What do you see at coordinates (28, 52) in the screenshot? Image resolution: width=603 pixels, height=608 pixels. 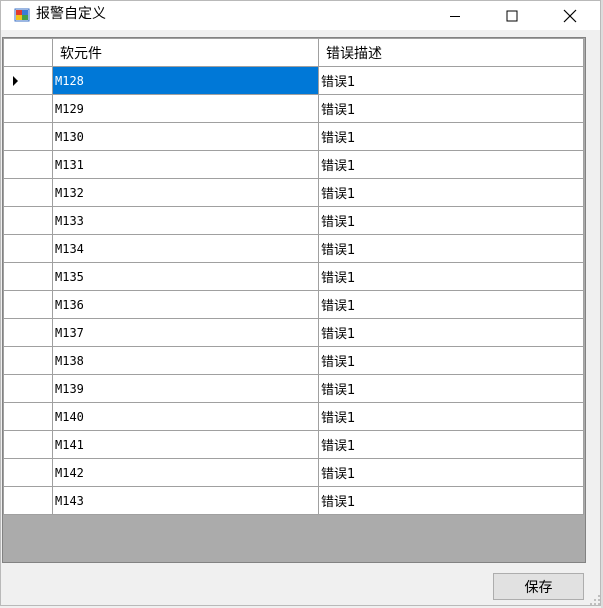 I see `grid-corner-cell` at bounding box center [28, 52].